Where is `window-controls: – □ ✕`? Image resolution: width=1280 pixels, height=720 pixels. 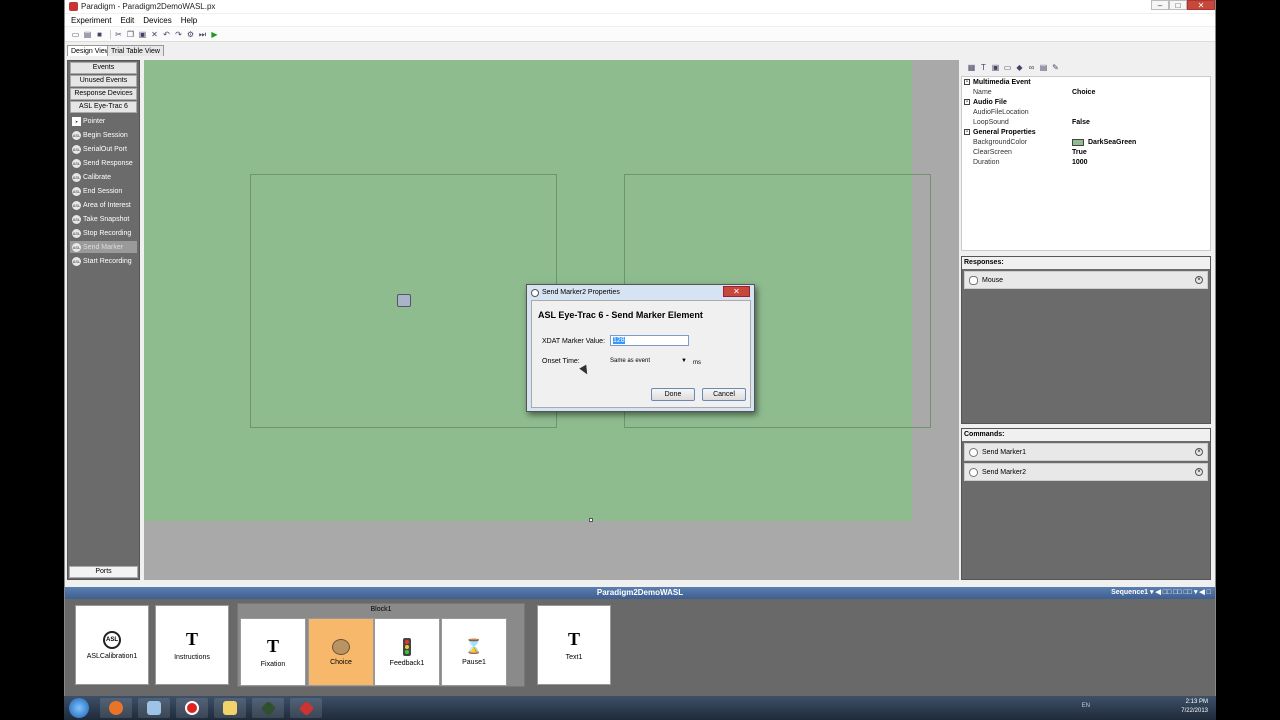
window-controls: – □ ✕ is located at coordinates (1183, 5).